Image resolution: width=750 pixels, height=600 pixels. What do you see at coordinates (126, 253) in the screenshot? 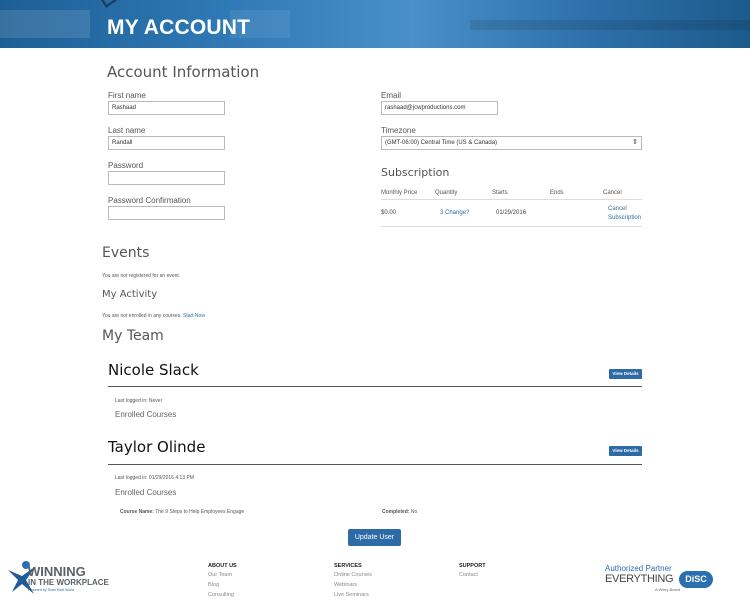
I see `events-heading: Events` at bounding box center [126, 253].